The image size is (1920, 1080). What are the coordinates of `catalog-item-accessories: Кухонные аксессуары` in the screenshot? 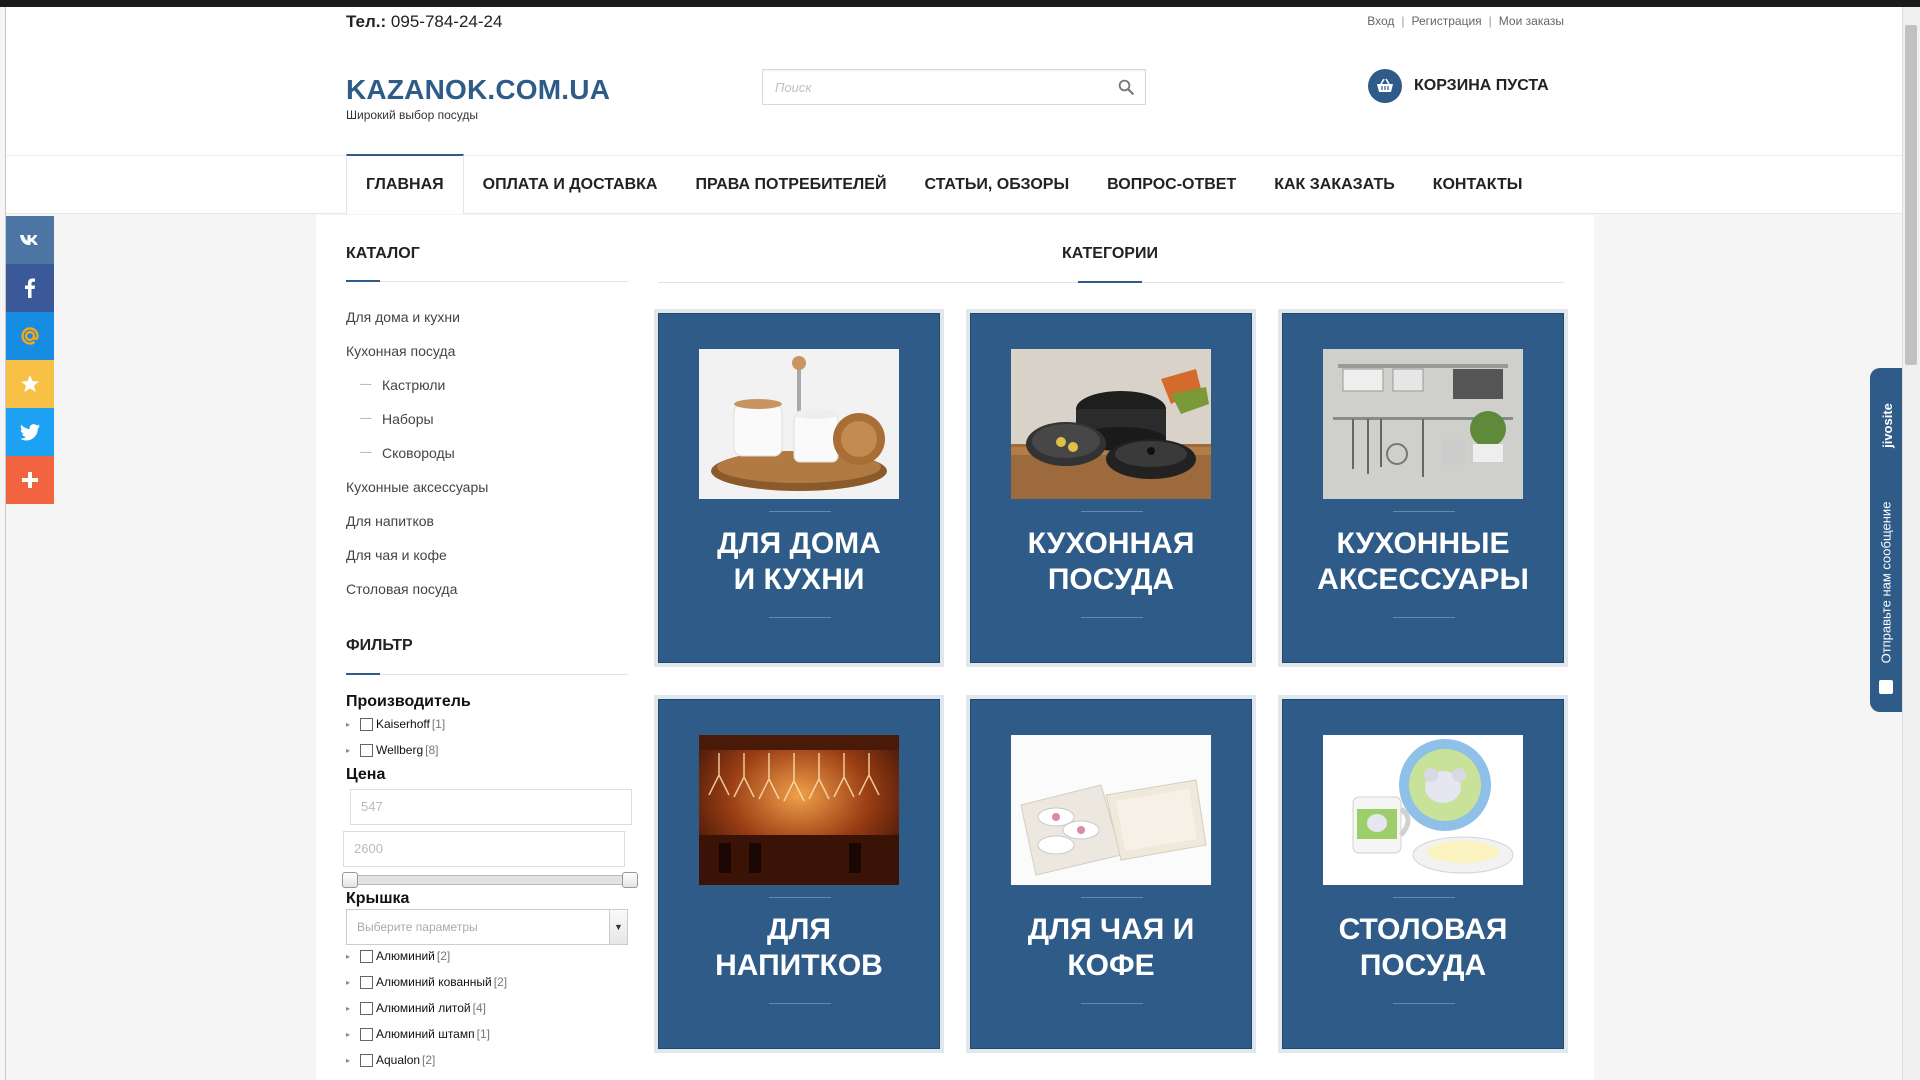 It's located at (417, 492).